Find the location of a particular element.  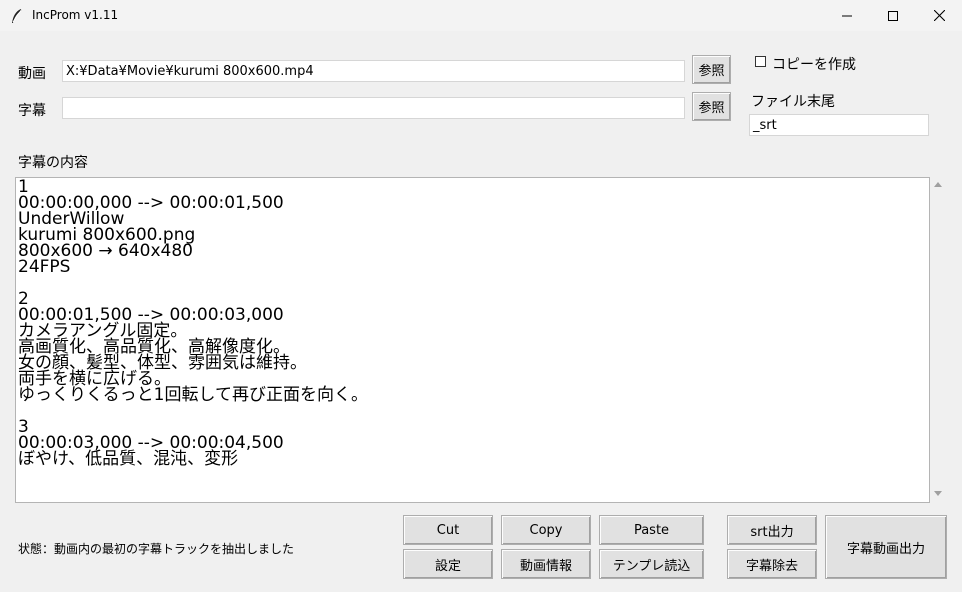

feather-icon is located at coordinates (17, 16).